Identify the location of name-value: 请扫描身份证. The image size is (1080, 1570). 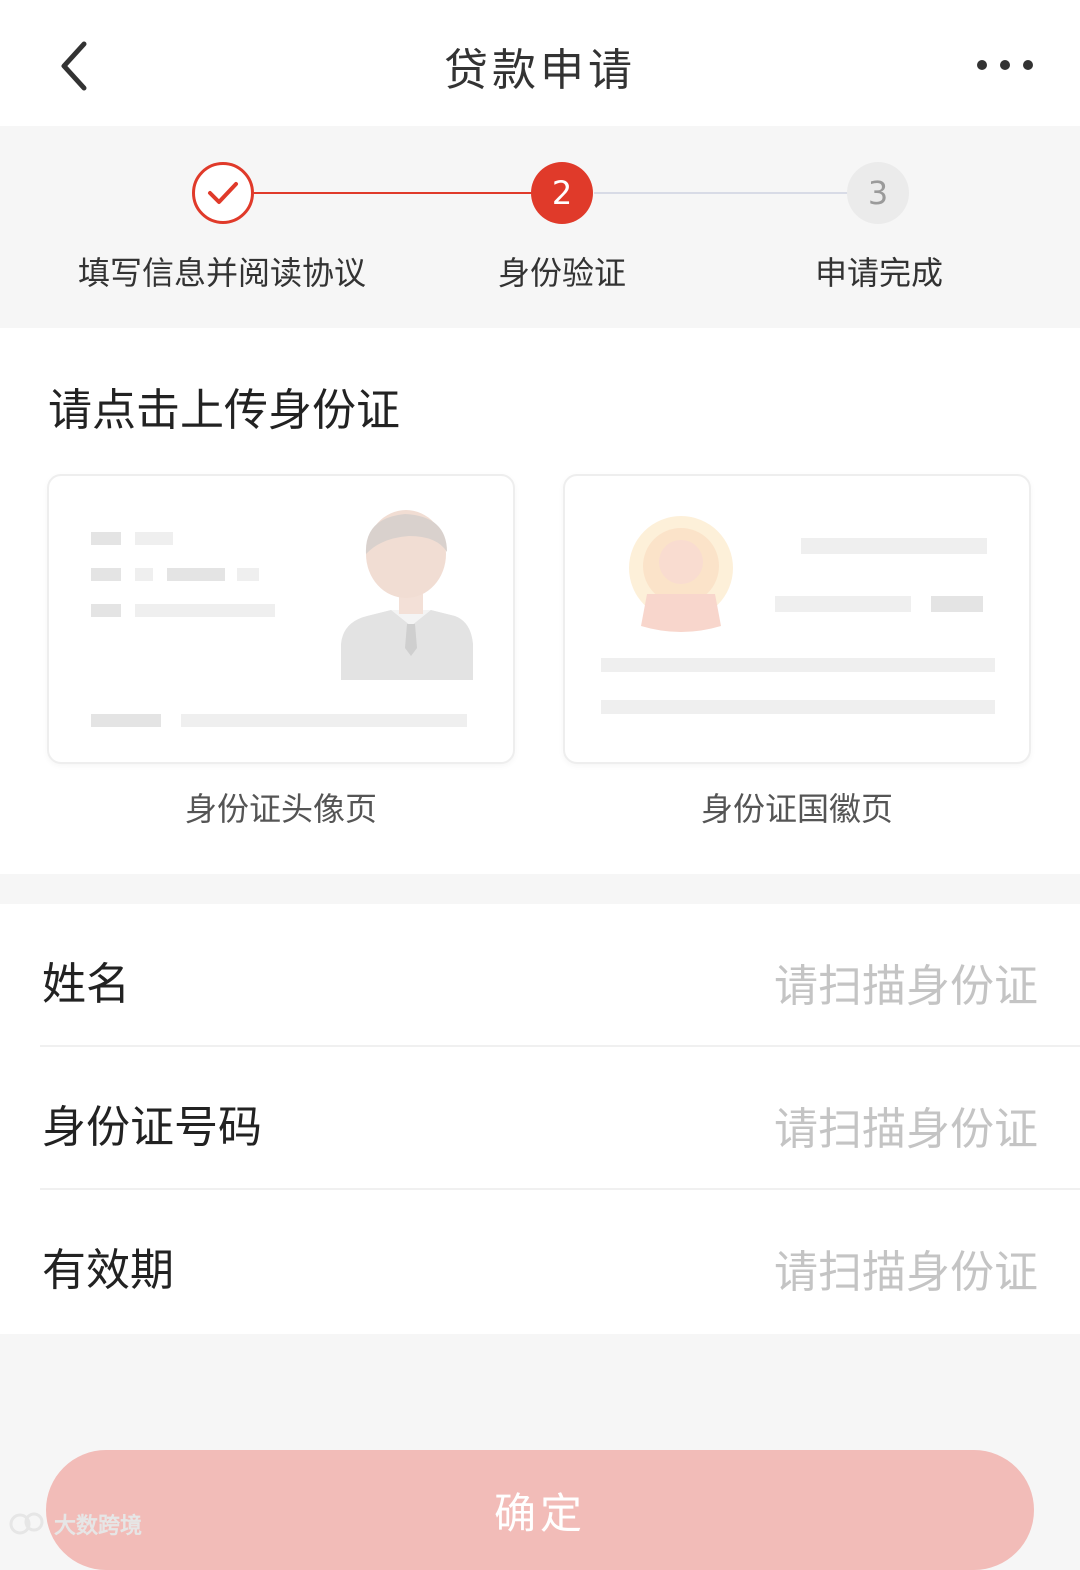
(906, 986).